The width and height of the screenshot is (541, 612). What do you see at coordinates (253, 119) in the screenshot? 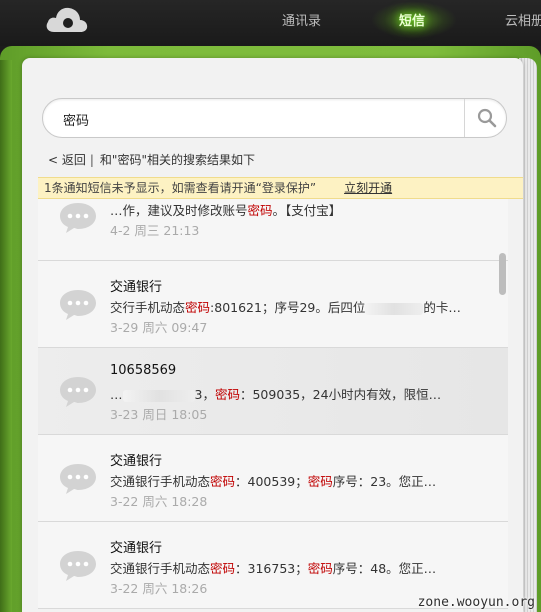
I see `search-input` at bounding box center [253, 119].